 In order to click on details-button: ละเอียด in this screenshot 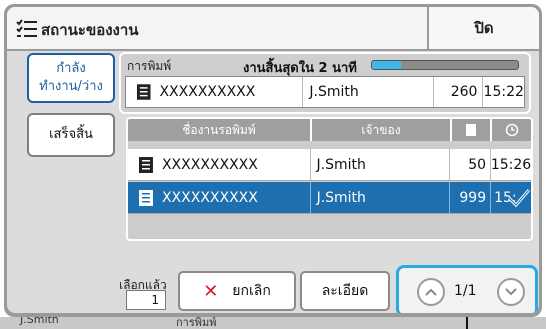, I will do `click(345, 291)`.